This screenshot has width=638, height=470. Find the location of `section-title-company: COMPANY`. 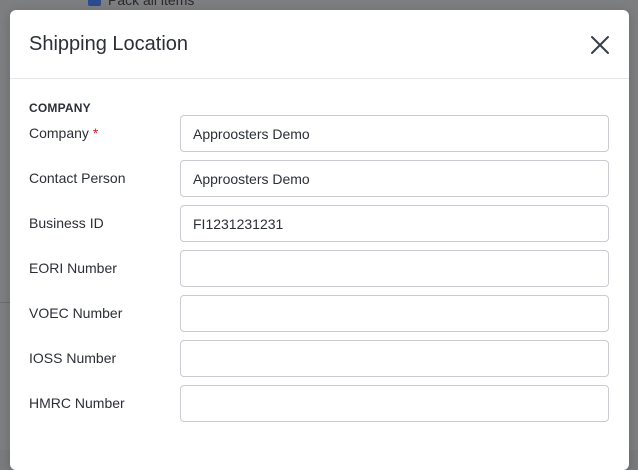

section-title-company: COMPANY is located at coordinates (60, 108).